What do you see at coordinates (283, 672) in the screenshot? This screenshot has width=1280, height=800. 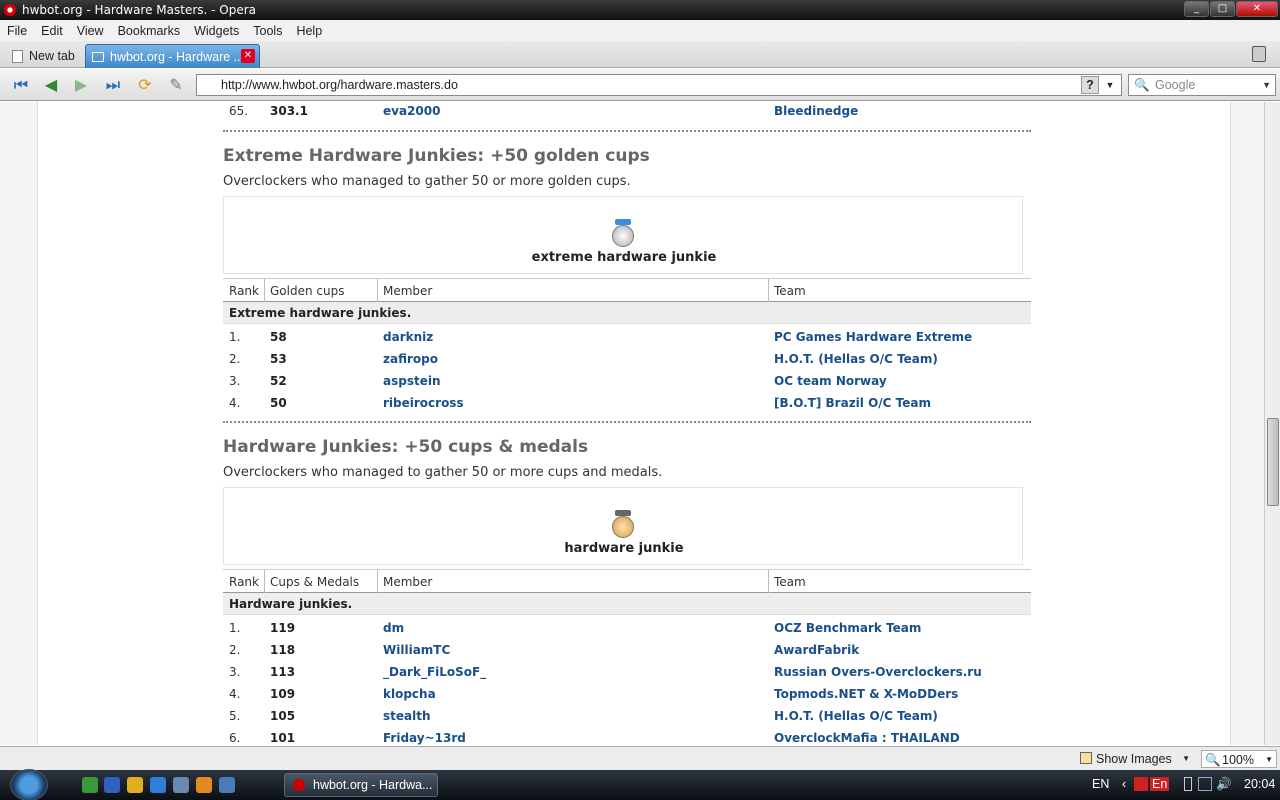 I see `value: 113` at bounding box center [283, 672].